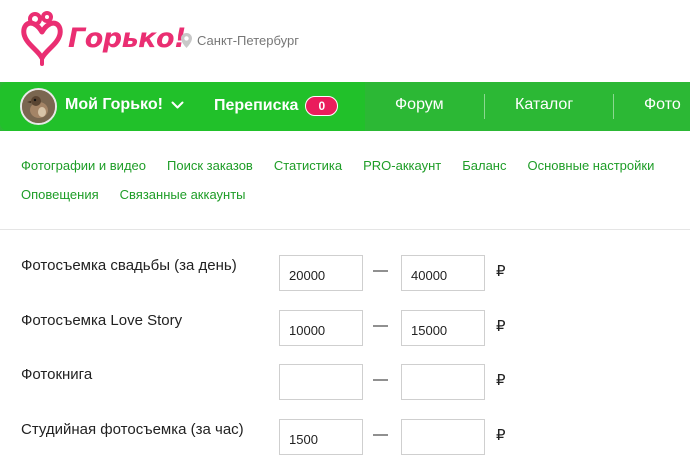  I want to click on submenu-item-linked-accounts: Связанные аккаунты, so click(183, 201).